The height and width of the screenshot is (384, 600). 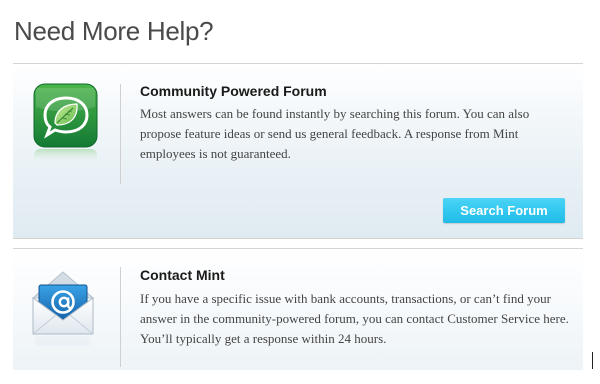 What do you see at coordinates (120, 134) in the screenshot?
I see `forum-card-divider` at bounding box center [120, 134].